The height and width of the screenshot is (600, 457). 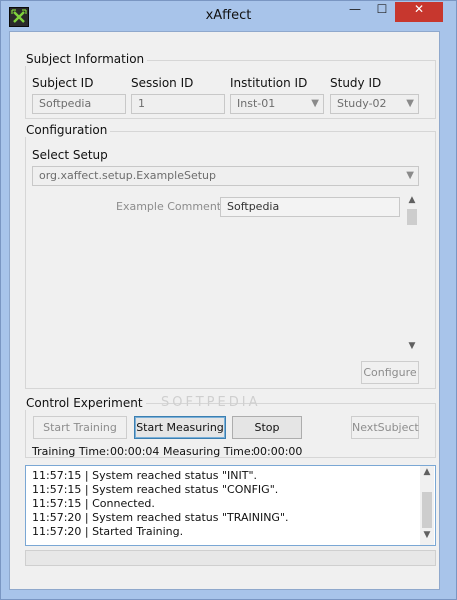 I want to click on next-subject-button: NextSubject, so click(x=385, y=427).